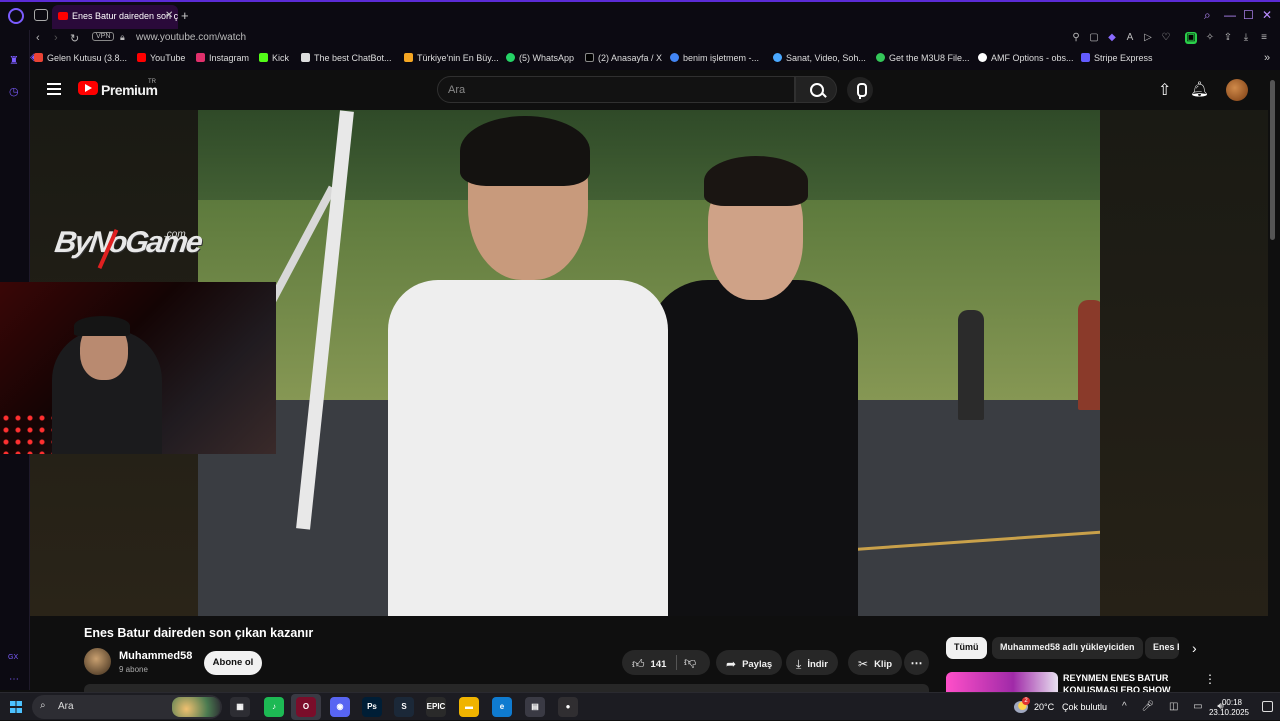  What do you see at coordinates (1194, 648) in the screenshot?
I see `chevron-right-icon: ›` at bounding box center [1194, 648].